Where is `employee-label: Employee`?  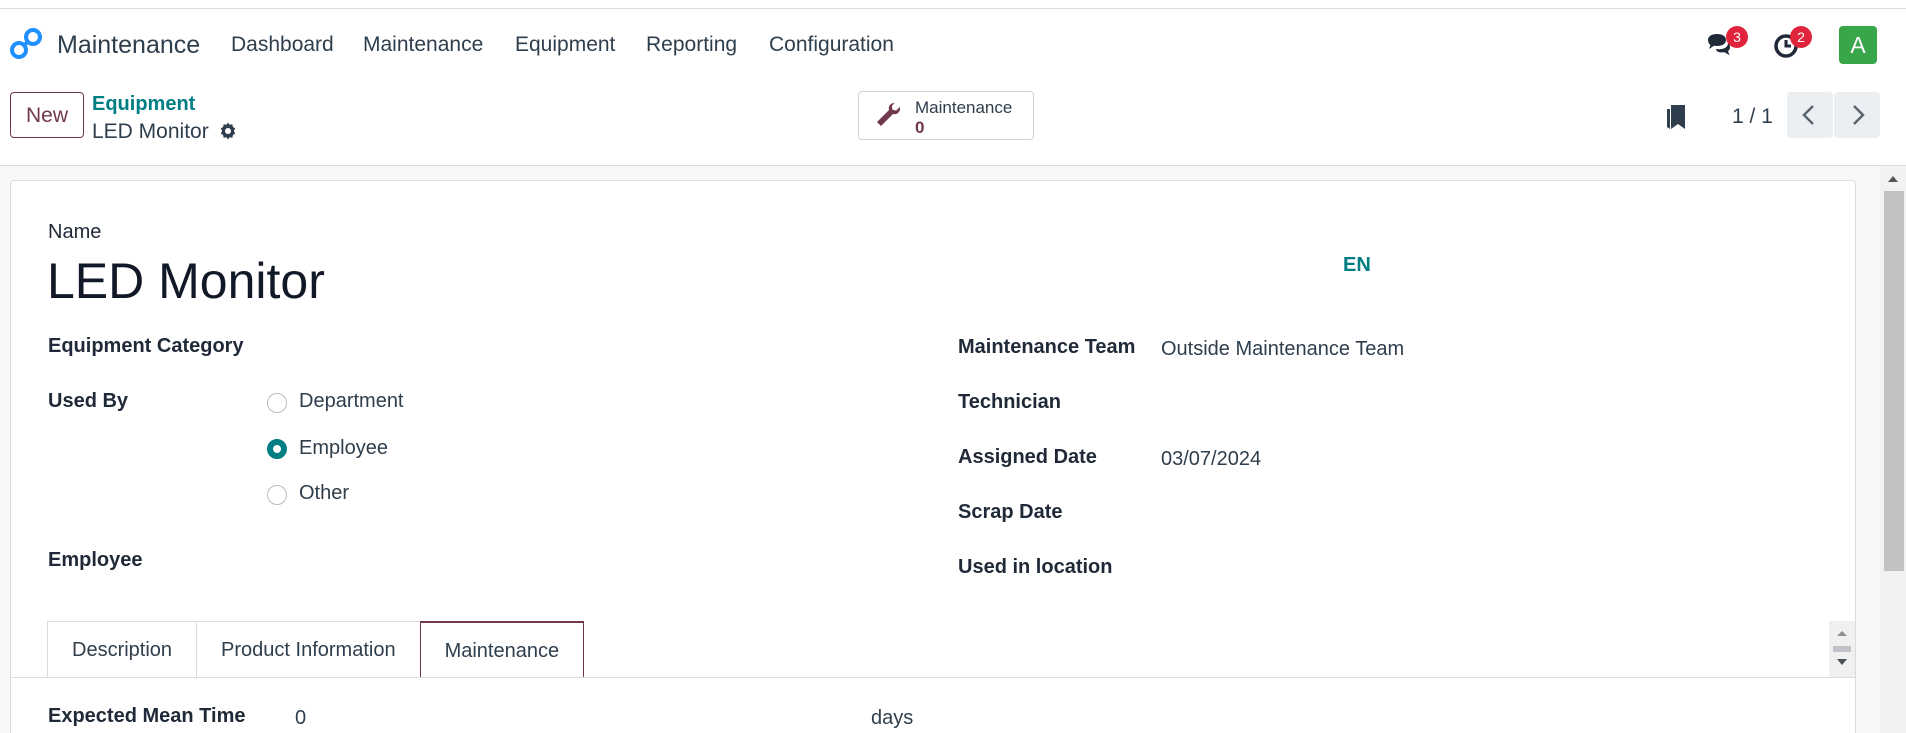 employee-label: Employee is located at coordinates (95, 560).